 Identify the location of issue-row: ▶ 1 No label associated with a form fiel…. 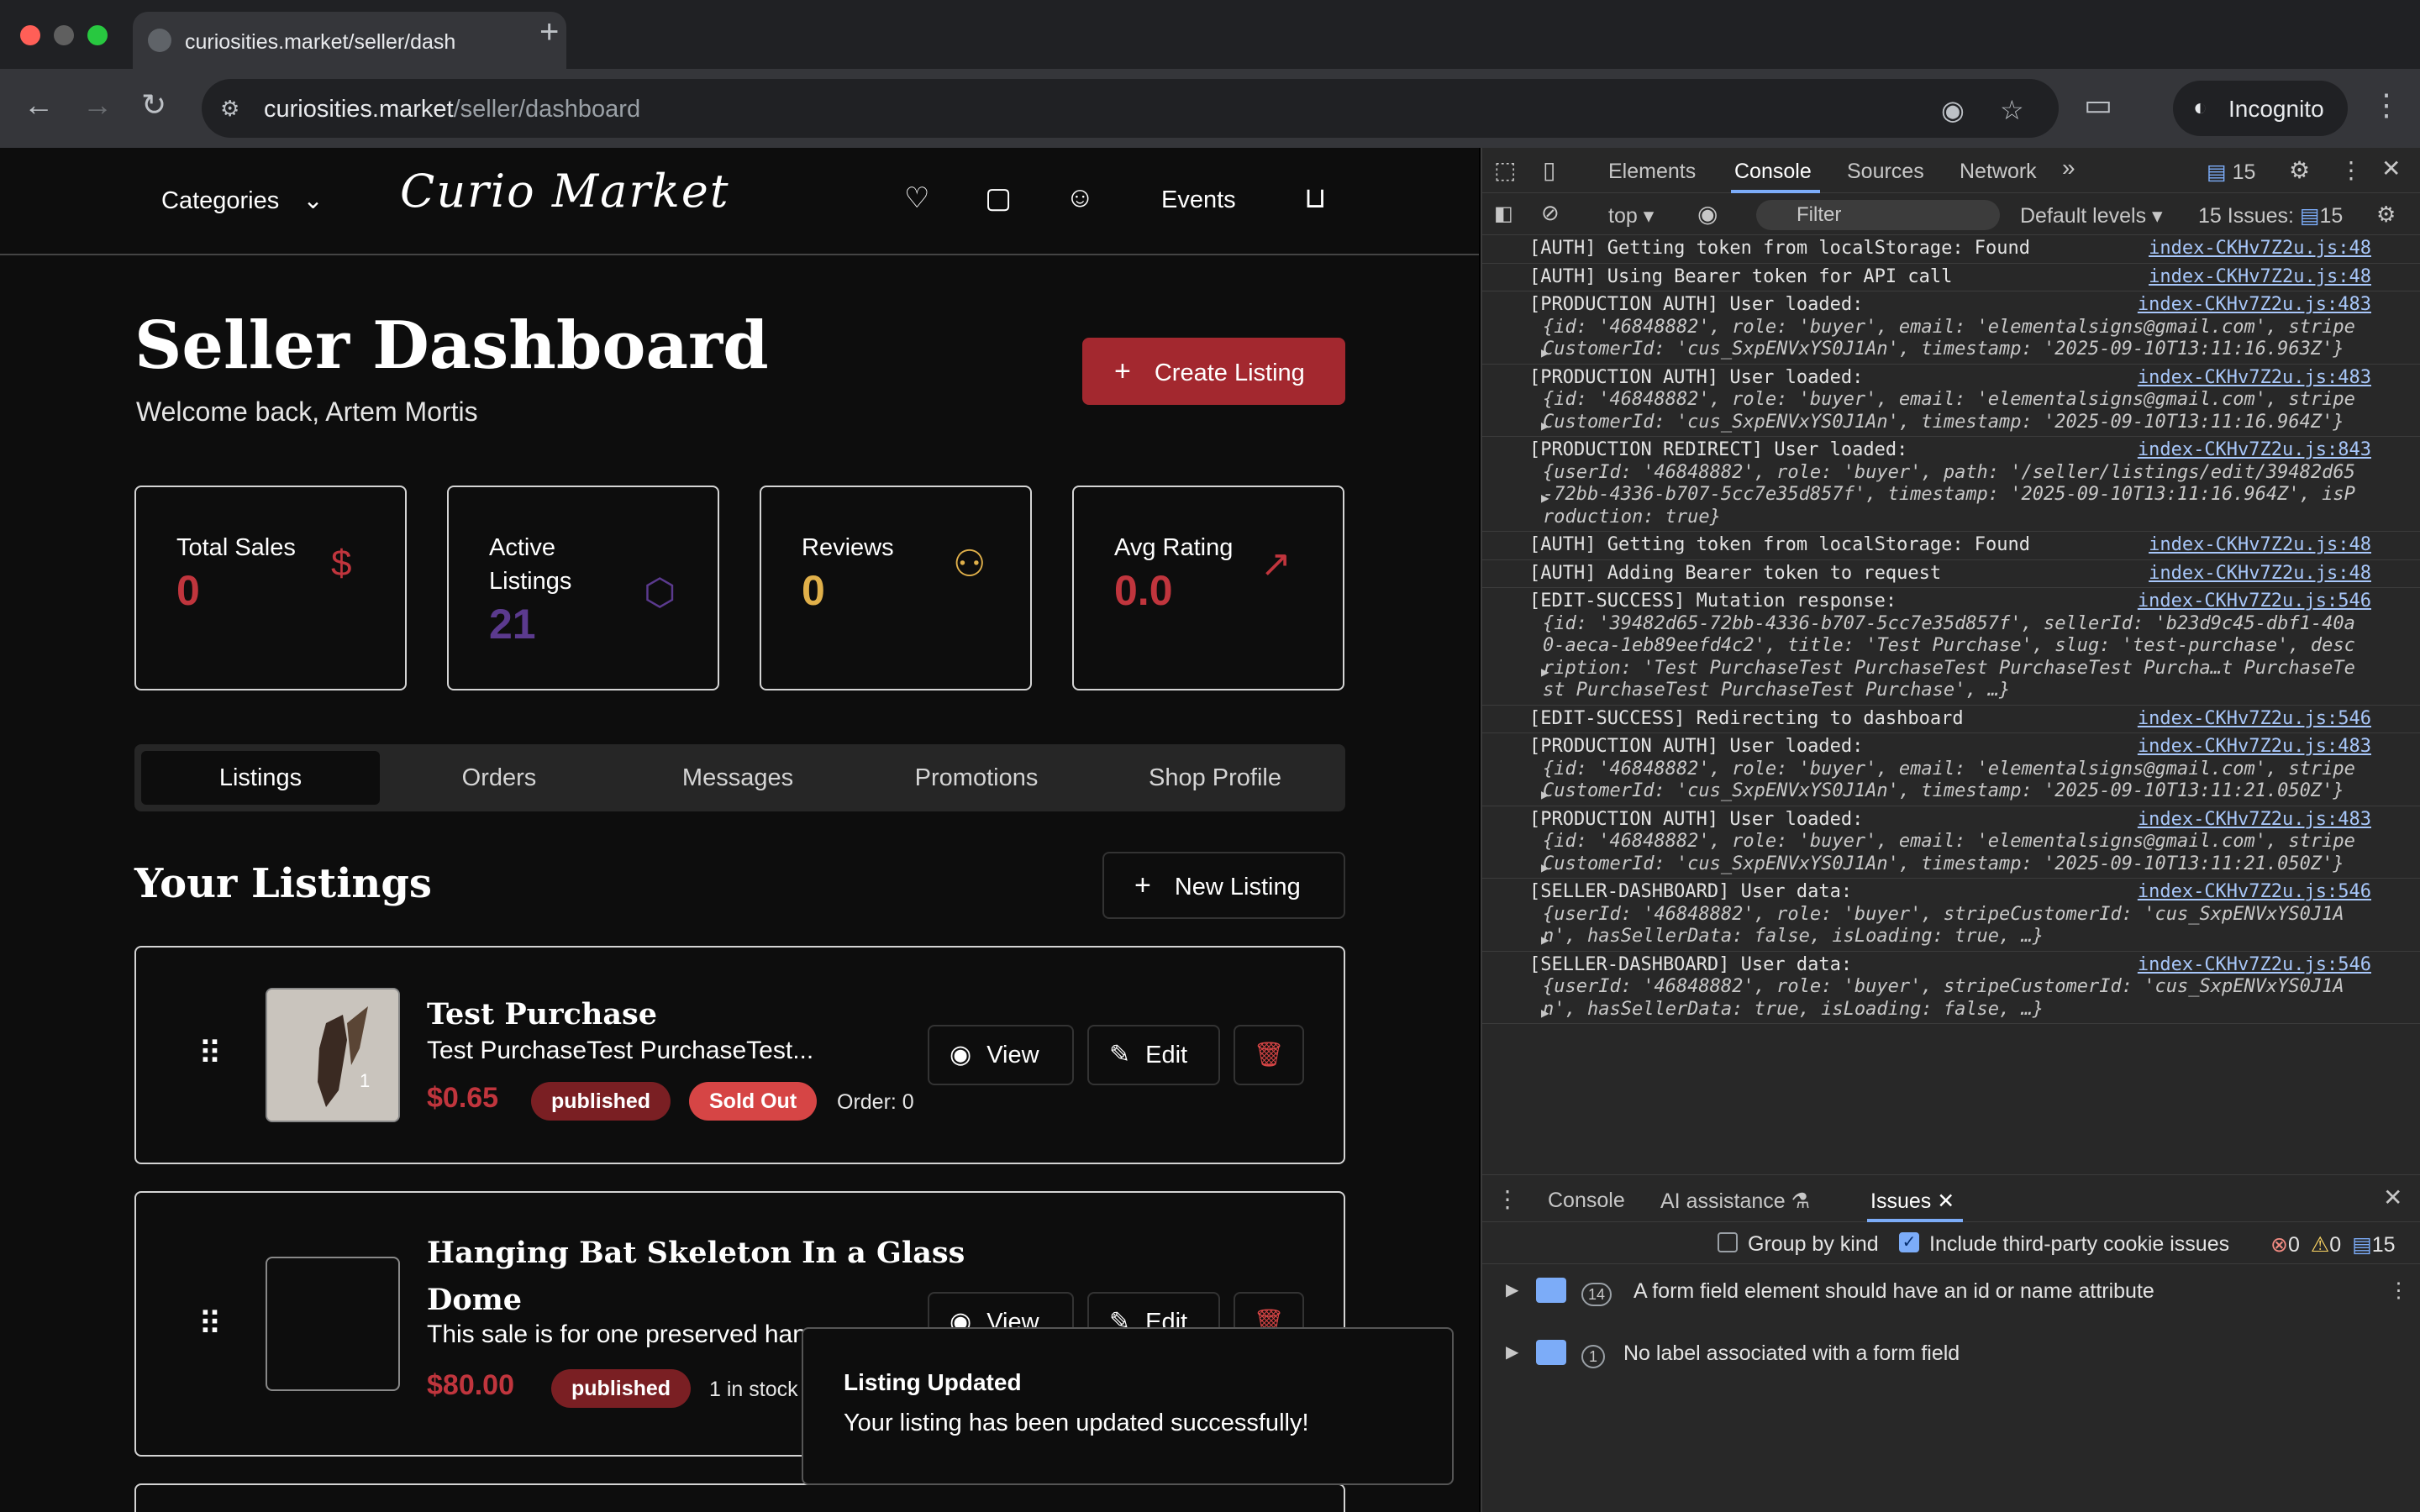
(1951, 1357).